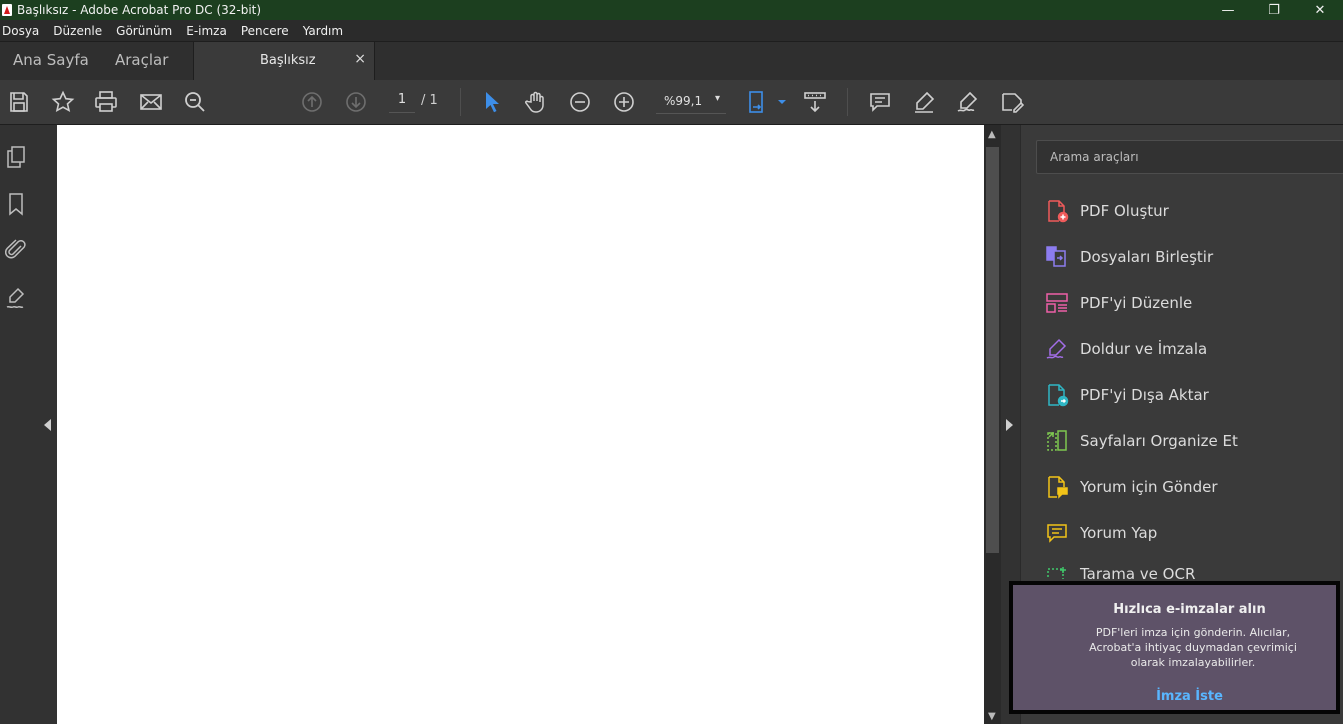  I want to click on tool-label: Sayfaları Organize Et, so click(1159, 441).